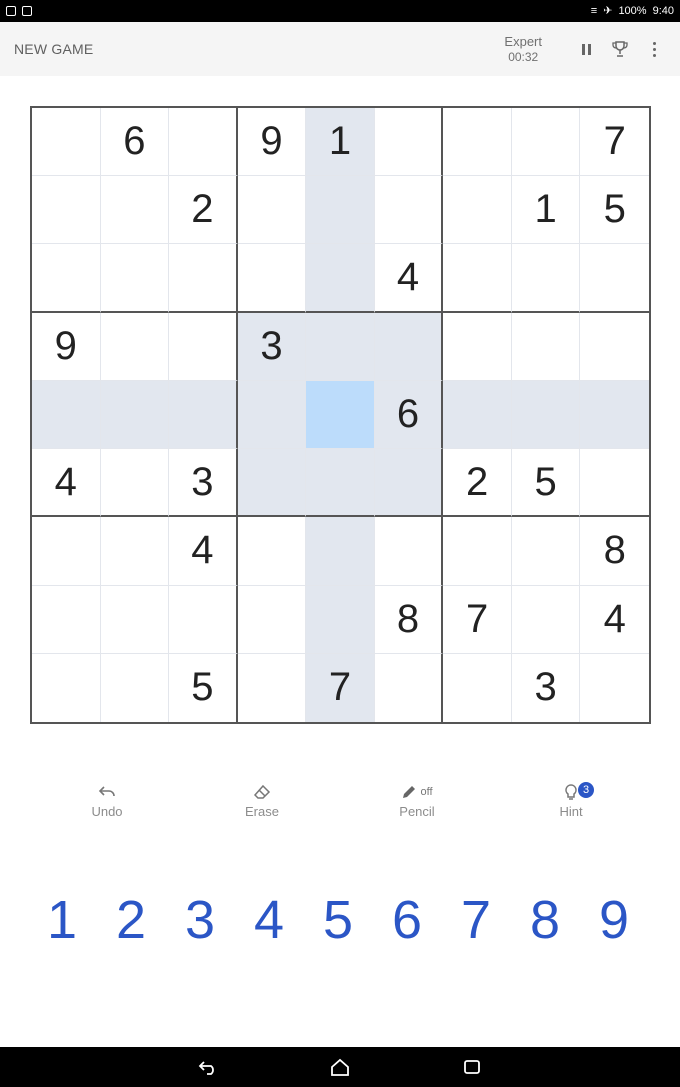  Describe the element at coordinates (477, 278) in the screenshot. I see `sudoku-cell-r3c7` at that location.